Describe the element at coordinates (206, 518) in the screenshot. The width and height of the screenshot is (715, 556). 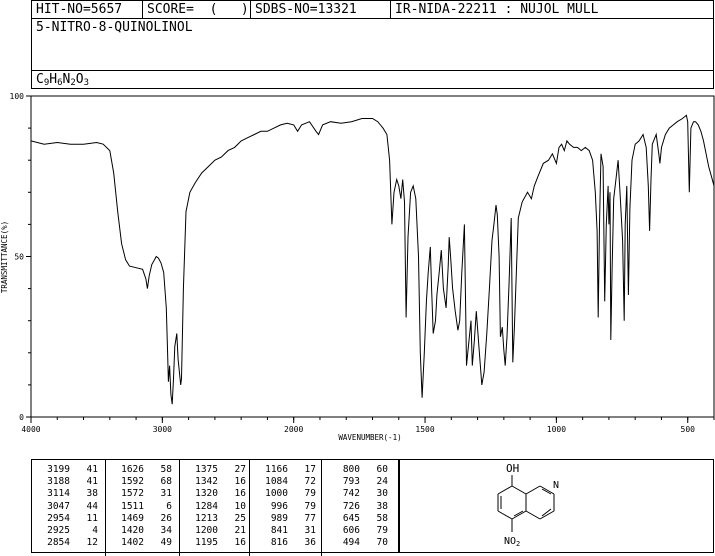
I see `peak-wavenumber: 1213` at that location.